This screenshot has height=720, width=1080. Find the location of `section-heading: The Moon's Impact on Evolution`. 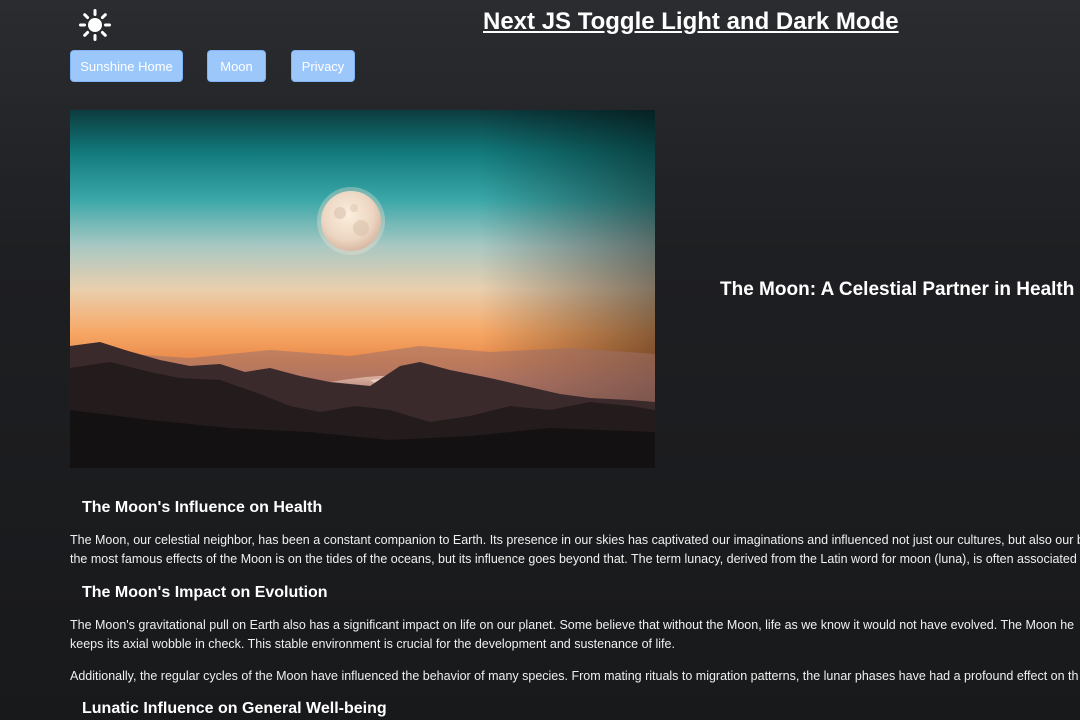

section-heading: The Moon's Impact on Evolution is located at coordinates (205, 592).